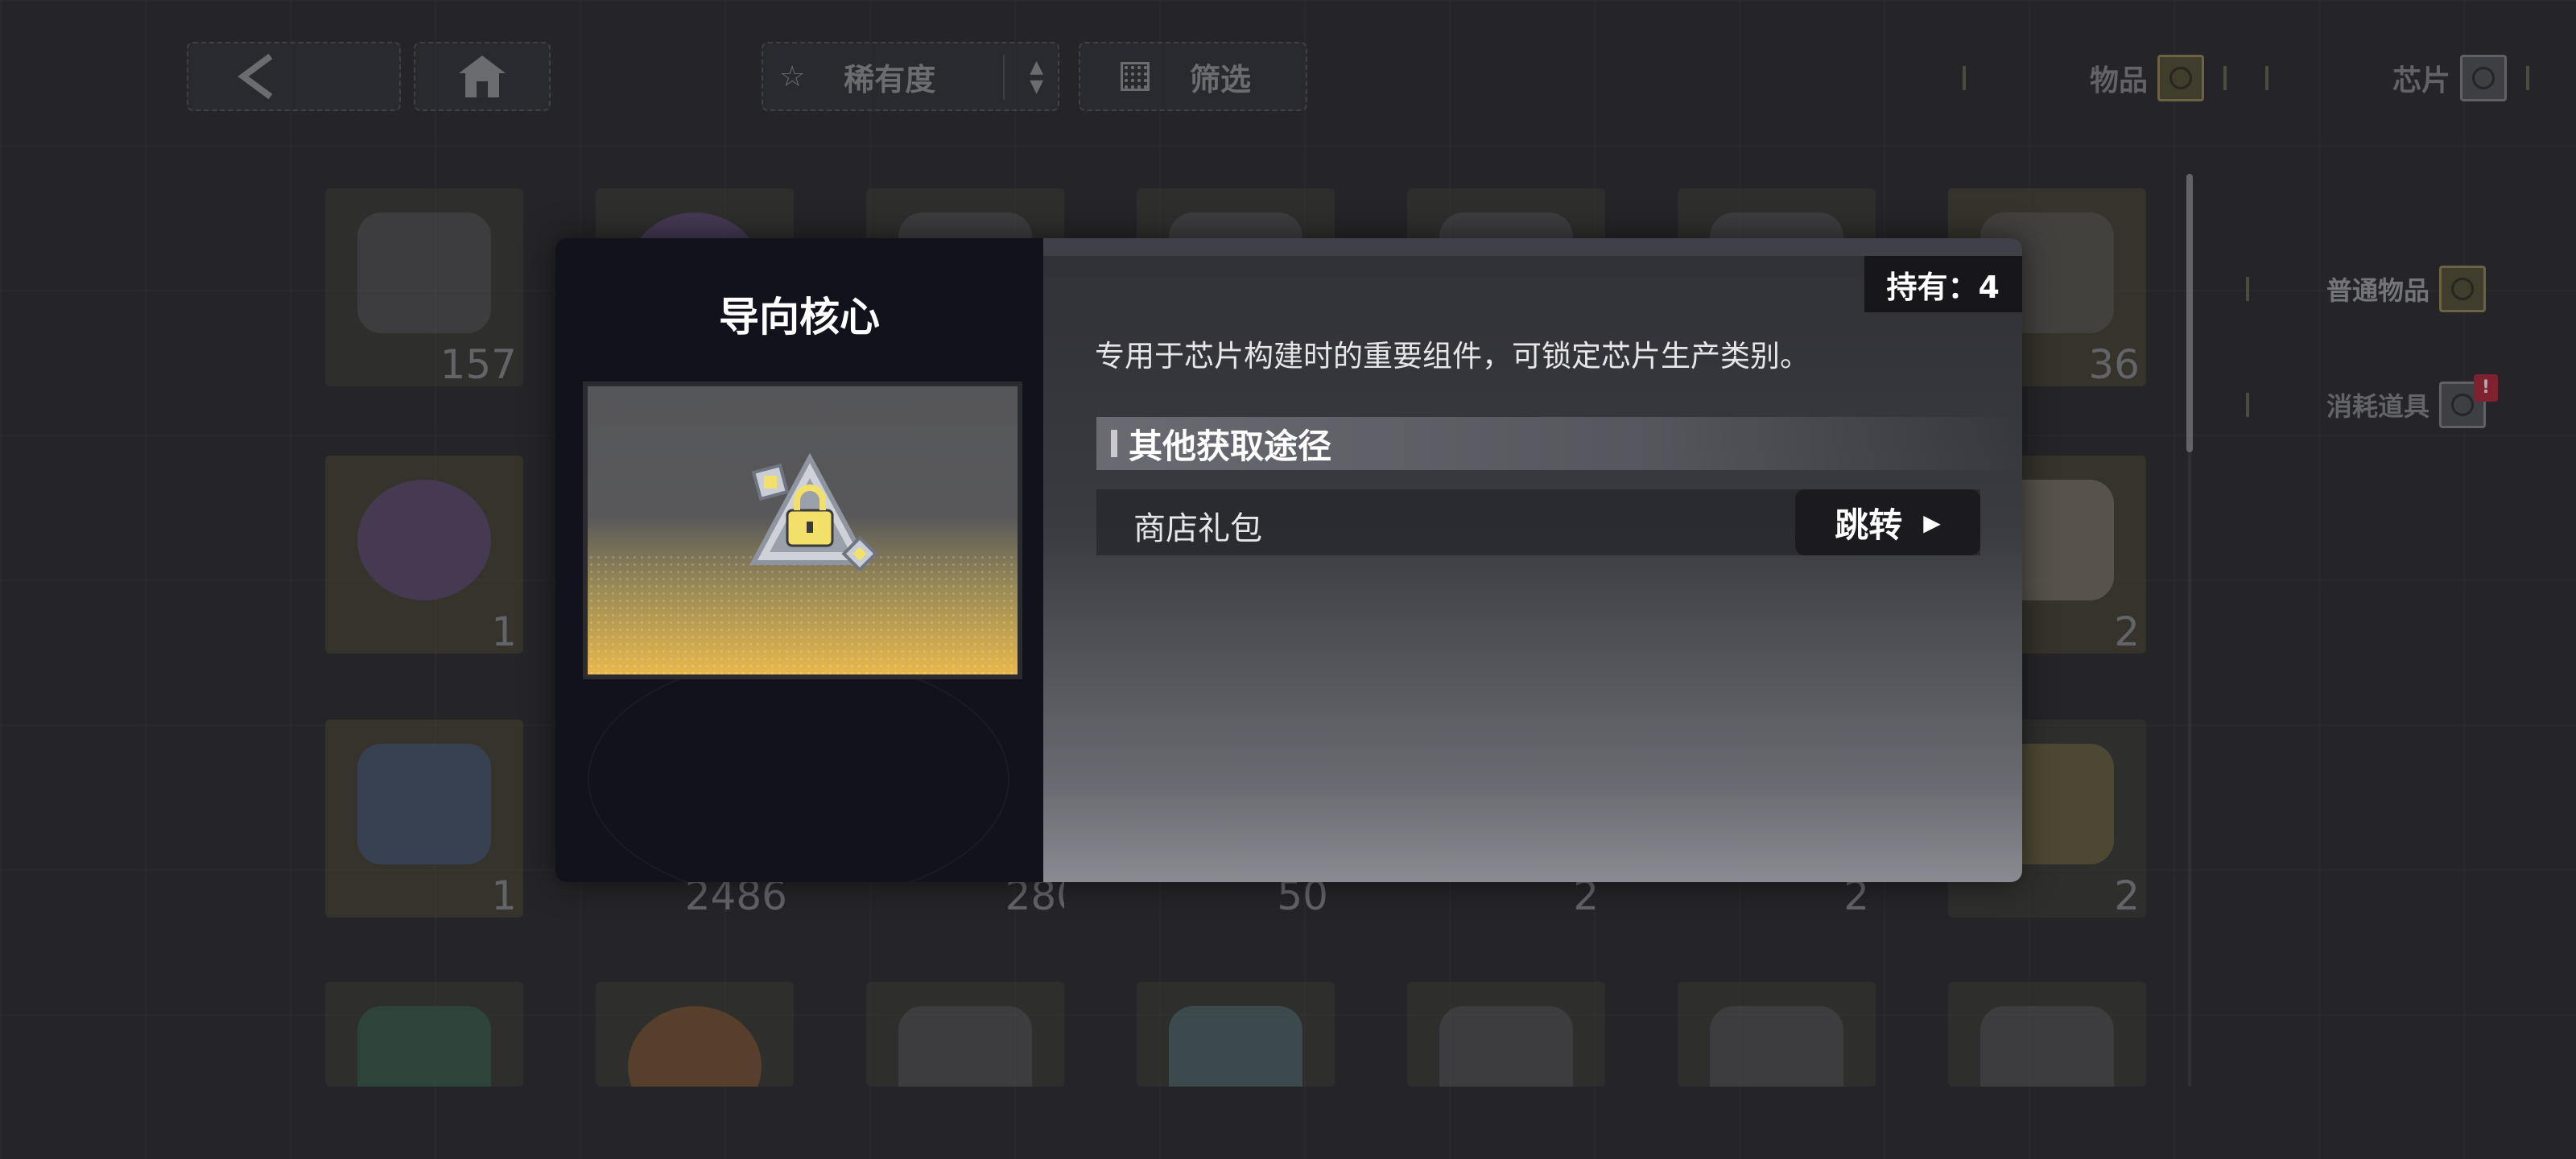 This screenshot has width=2576, height=1159. I want to click on jump-button: 跳转 ▶, so click(1887, 522).